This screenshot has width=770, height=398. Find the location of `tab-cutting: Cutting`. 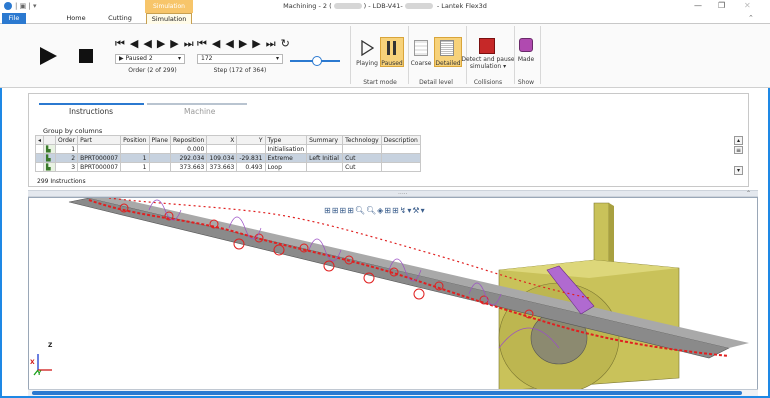

tab-cutting: Cutting is located at coordinates (120, 18).